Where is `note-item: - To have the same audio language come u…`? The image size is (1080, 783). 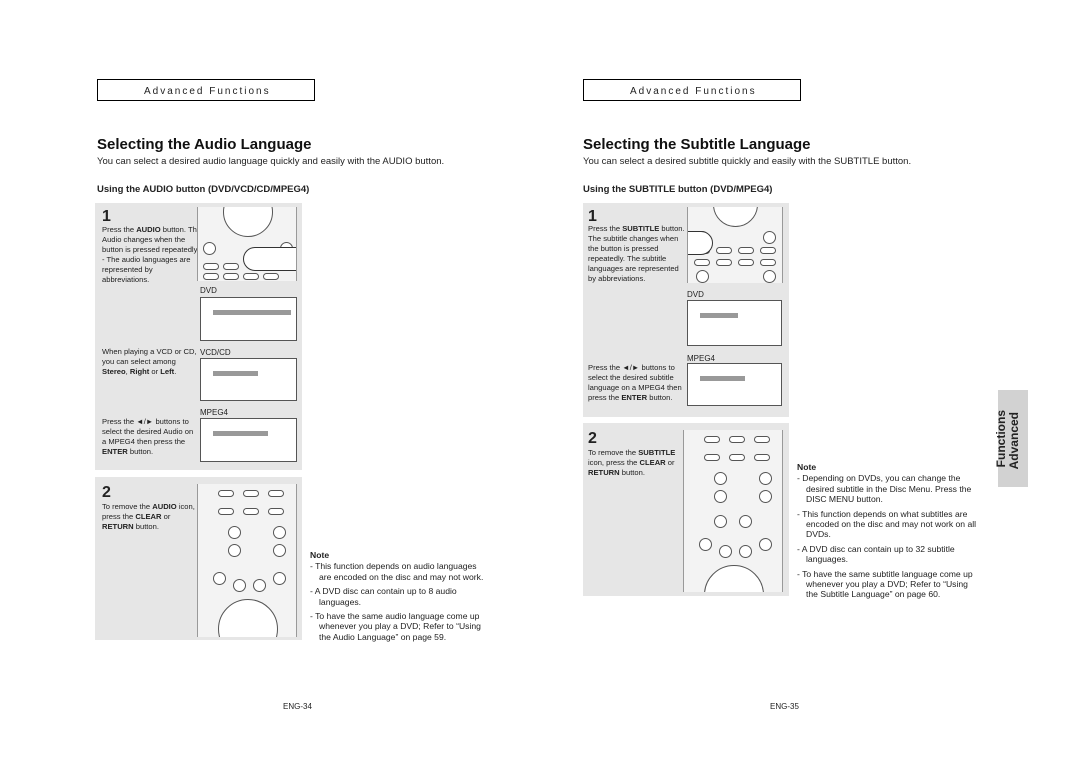
note-item: - To have the same audio language come u… is located at coordinates (395, 626).